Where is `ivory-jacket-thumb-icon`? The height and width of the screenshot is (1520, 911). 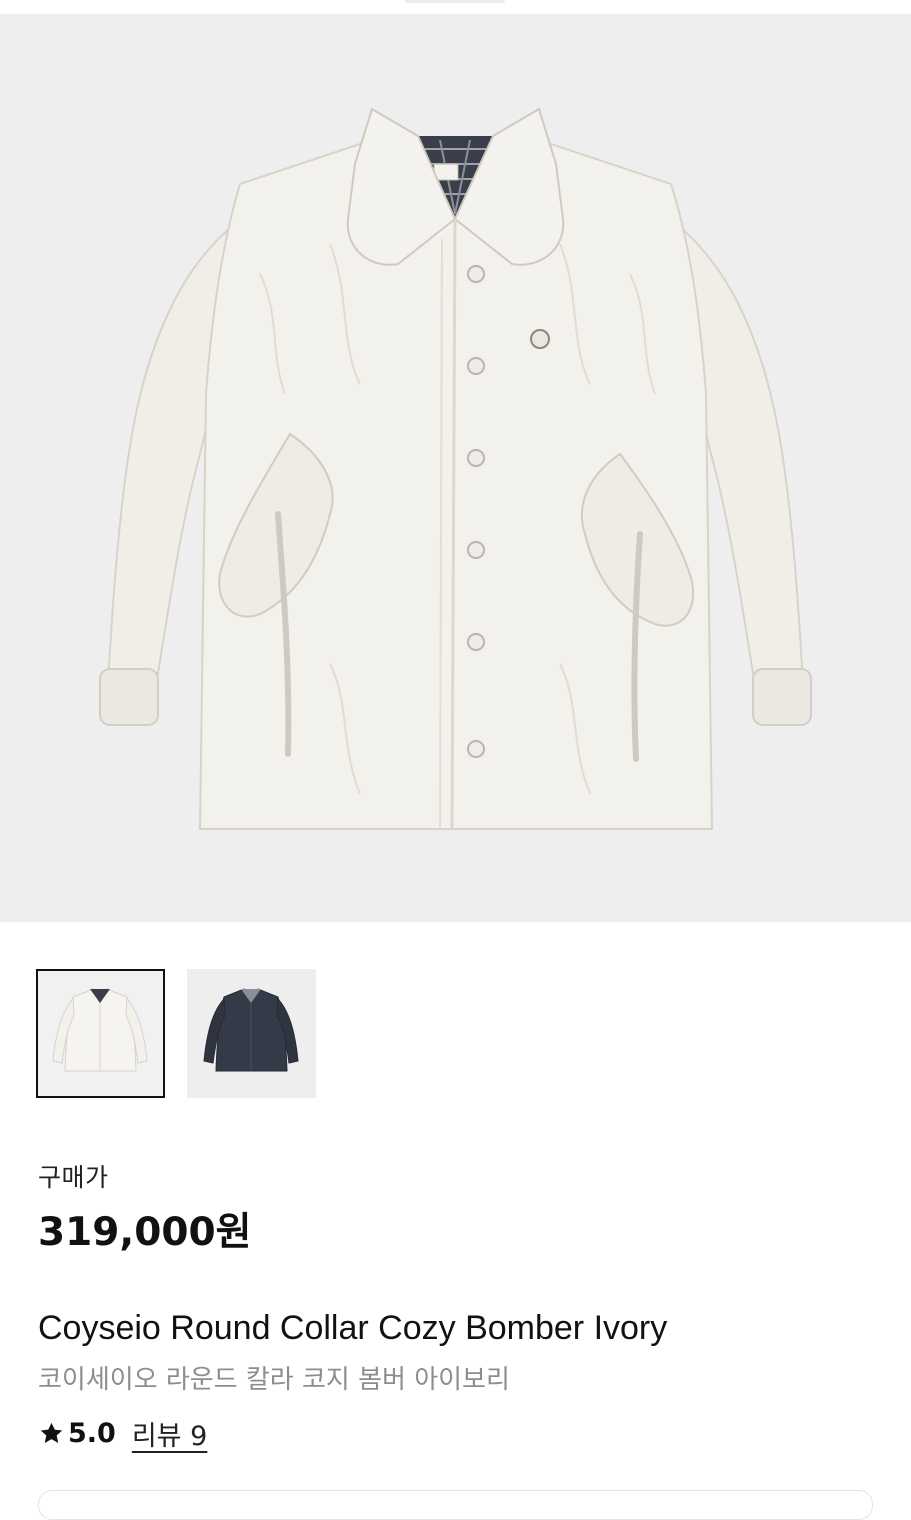
ivory-jacket-thumb-icon is located at coordinates (100, 1033).